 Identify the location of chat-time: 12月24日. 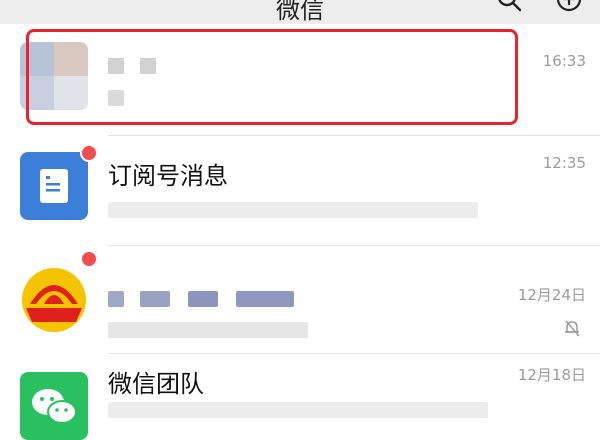
(551, 295).